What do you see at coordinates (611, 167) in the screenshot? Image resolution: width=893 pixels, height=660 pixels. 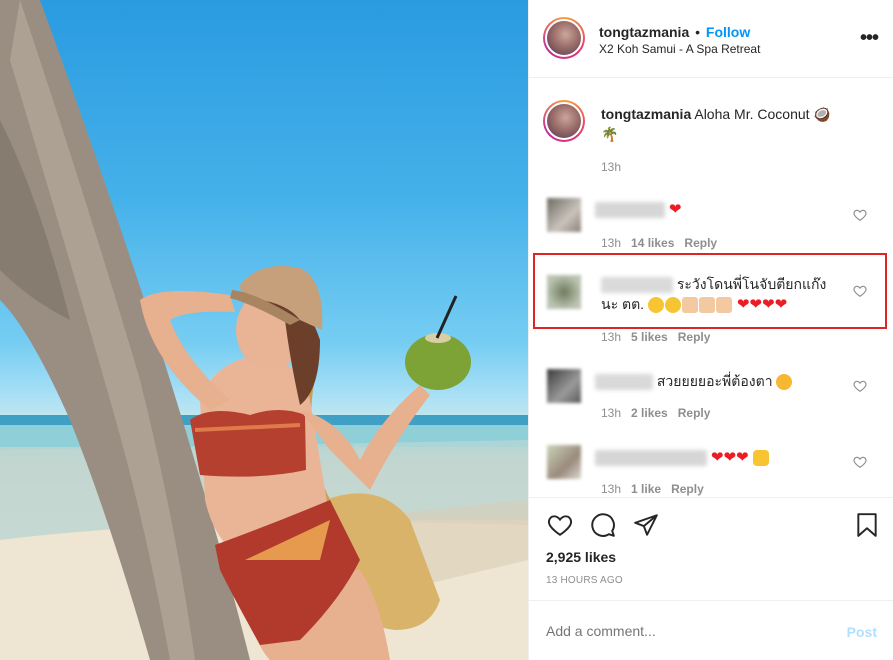 I see `caption-time: 13h` at bounding box center [611, 167].